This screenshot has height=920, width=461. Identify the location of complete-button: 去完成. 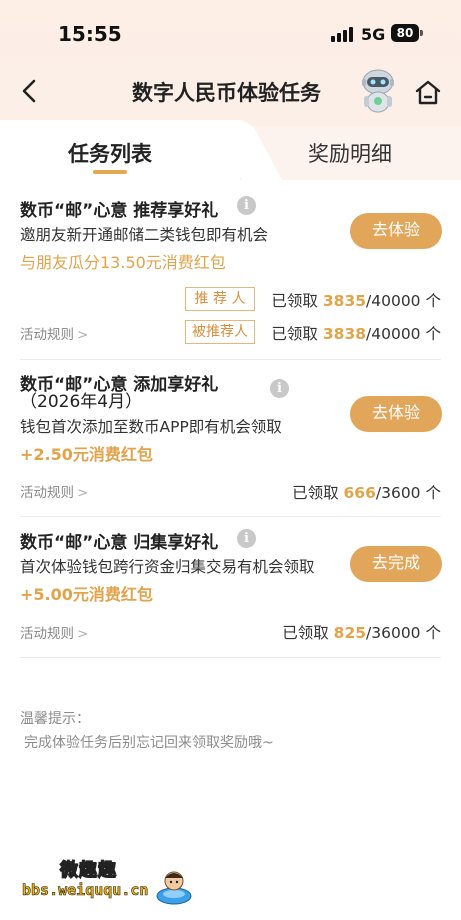
(396, 564).